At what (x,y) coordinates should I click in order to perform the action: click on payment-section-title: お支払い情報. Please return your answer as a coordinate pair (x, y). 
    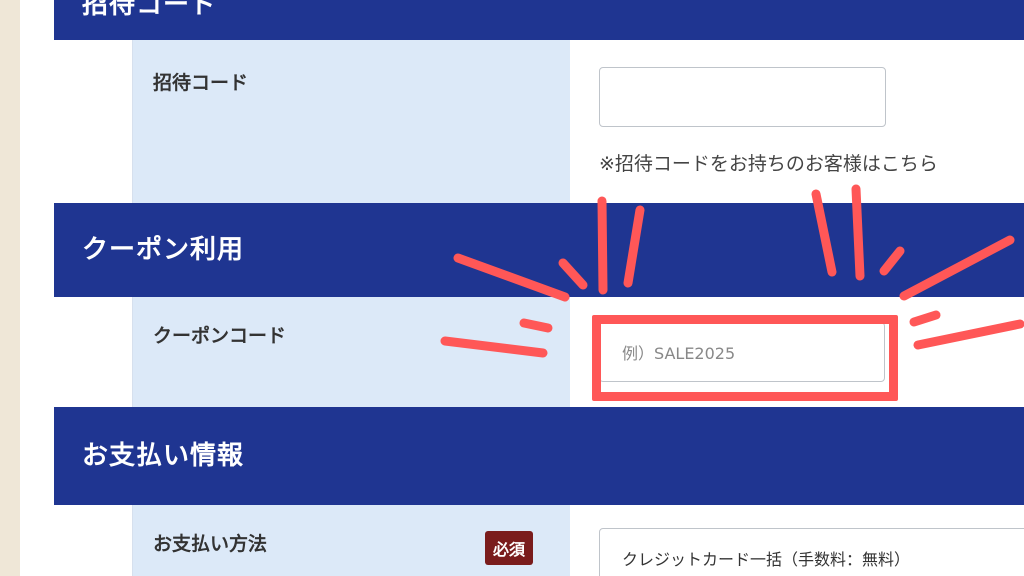
    Looking at the image, I should click on (163, 456).